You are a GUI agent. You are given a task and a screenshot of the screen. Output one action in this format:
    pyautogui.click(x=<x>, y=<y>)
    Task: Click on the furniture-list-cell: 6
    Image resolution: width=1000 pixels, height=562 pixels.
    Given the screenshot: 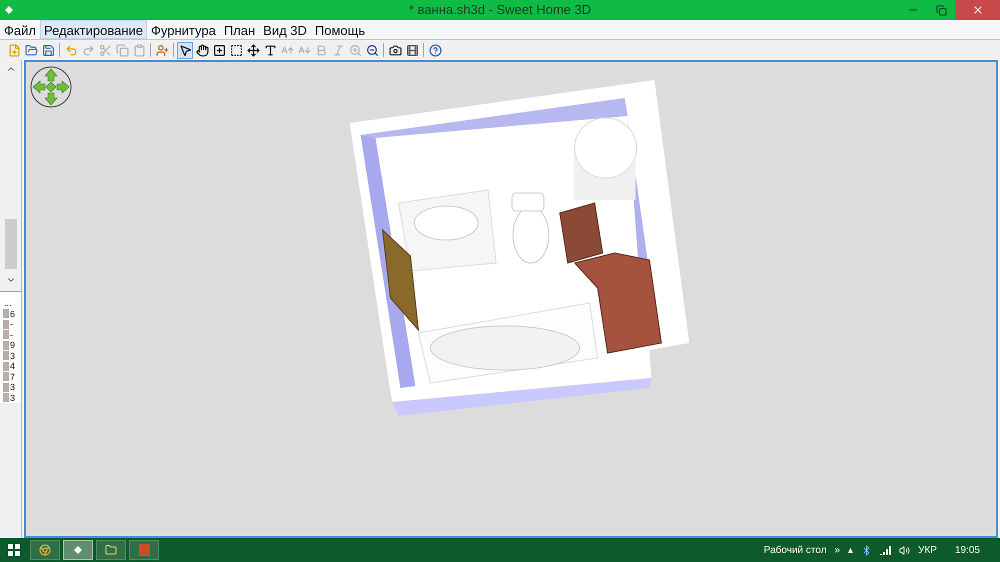 What is the action you would take?
    pyautogui.click(x=13, y=313)
    